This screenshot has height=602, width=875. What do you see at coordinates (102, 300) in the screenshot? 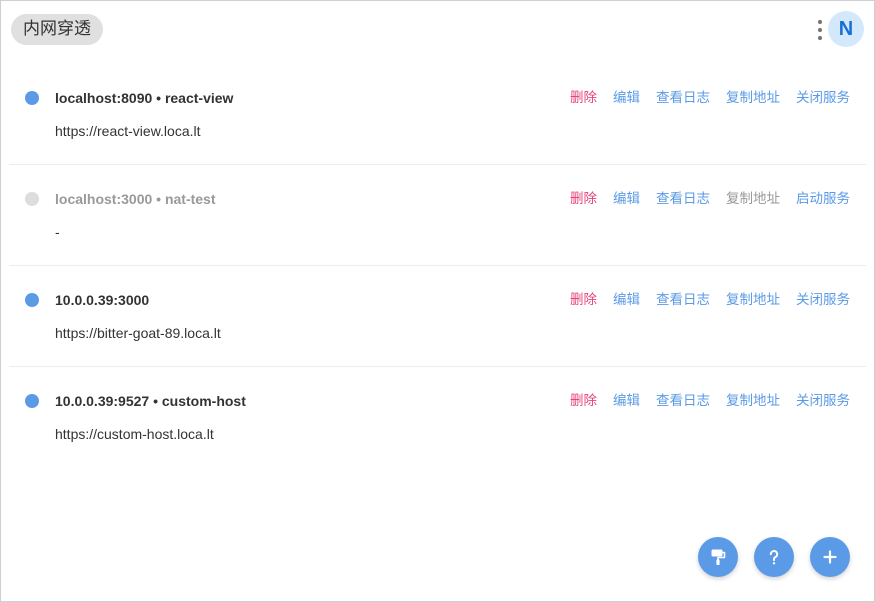
I see `tunnel-title: 10.0.0.39:3000` at bounding box center [102, 300].